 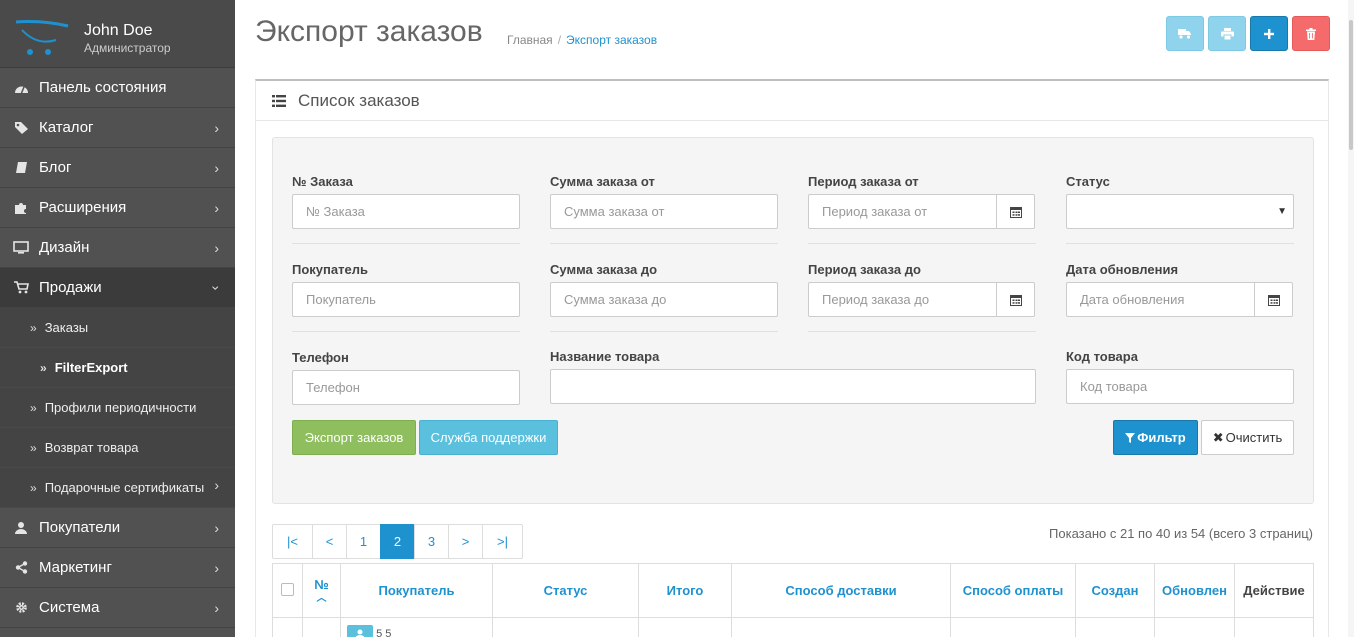 What do you see at coordinates (902, 211) in the screenshot?
I see `date-from-input: Период заказа от` at bounding box center [902, 211].